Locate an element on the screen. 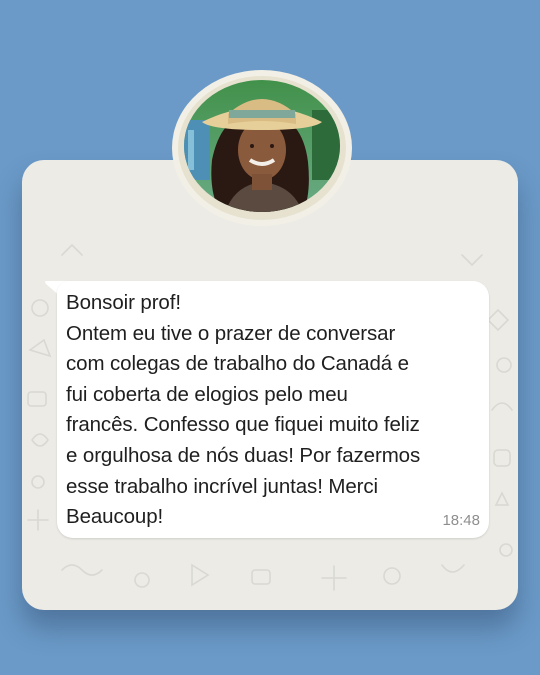 This screenshot has height=675, width=540. message-line: francês. Confesso que fiquei muito feliz is located at coordinates (243, 425).